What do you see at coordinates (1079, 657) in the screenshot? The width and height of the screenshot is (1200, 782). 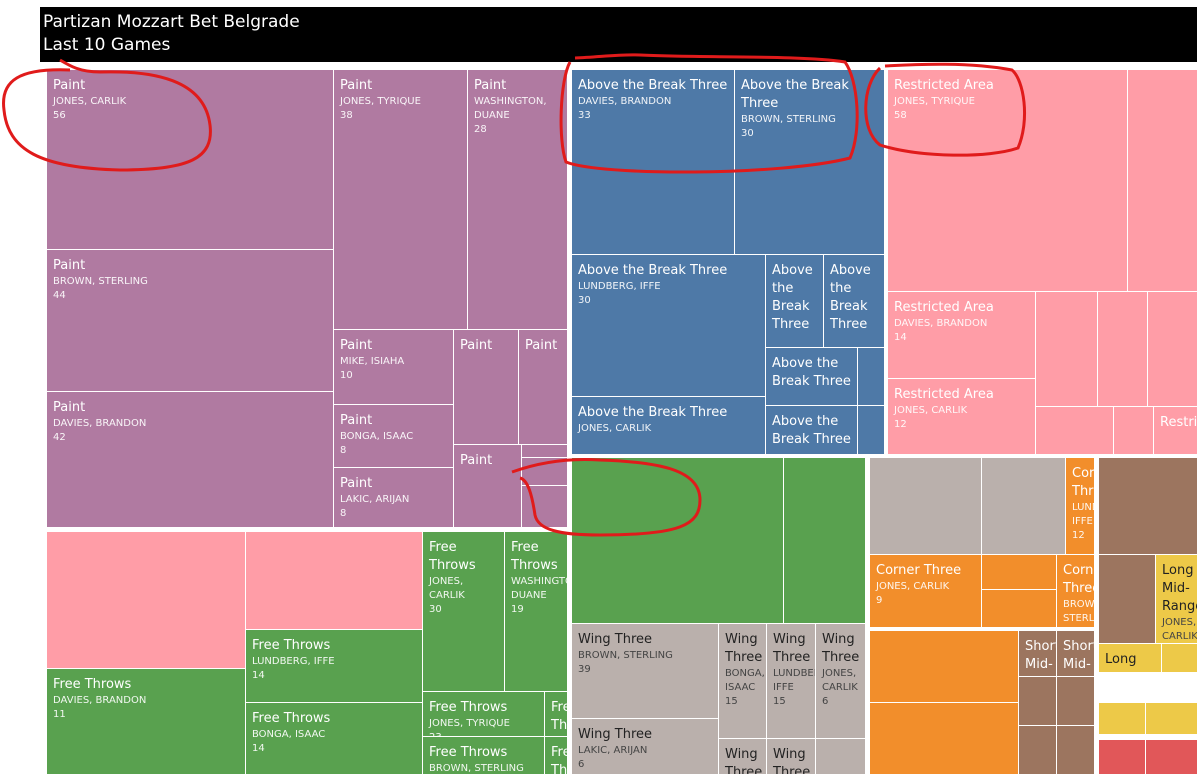 I see `cell-zone-label: Short Mid-Range` at bounding box center [1079, 657].